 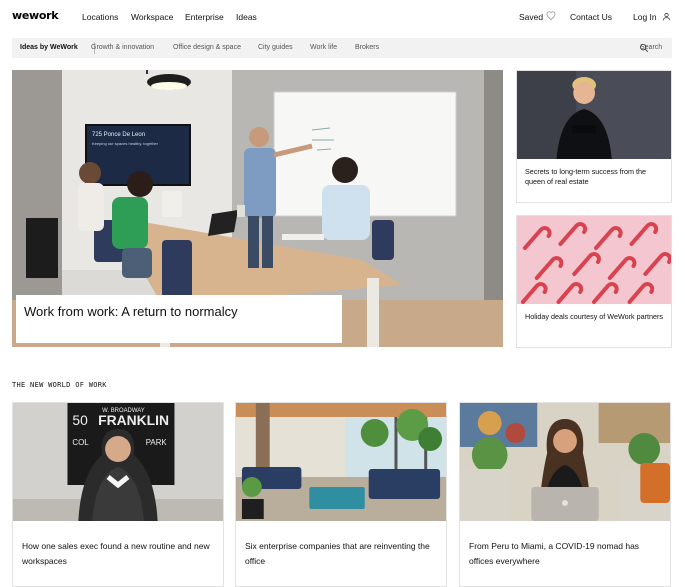 I want to click on sign-number: 50, so click(x=80, y=420).